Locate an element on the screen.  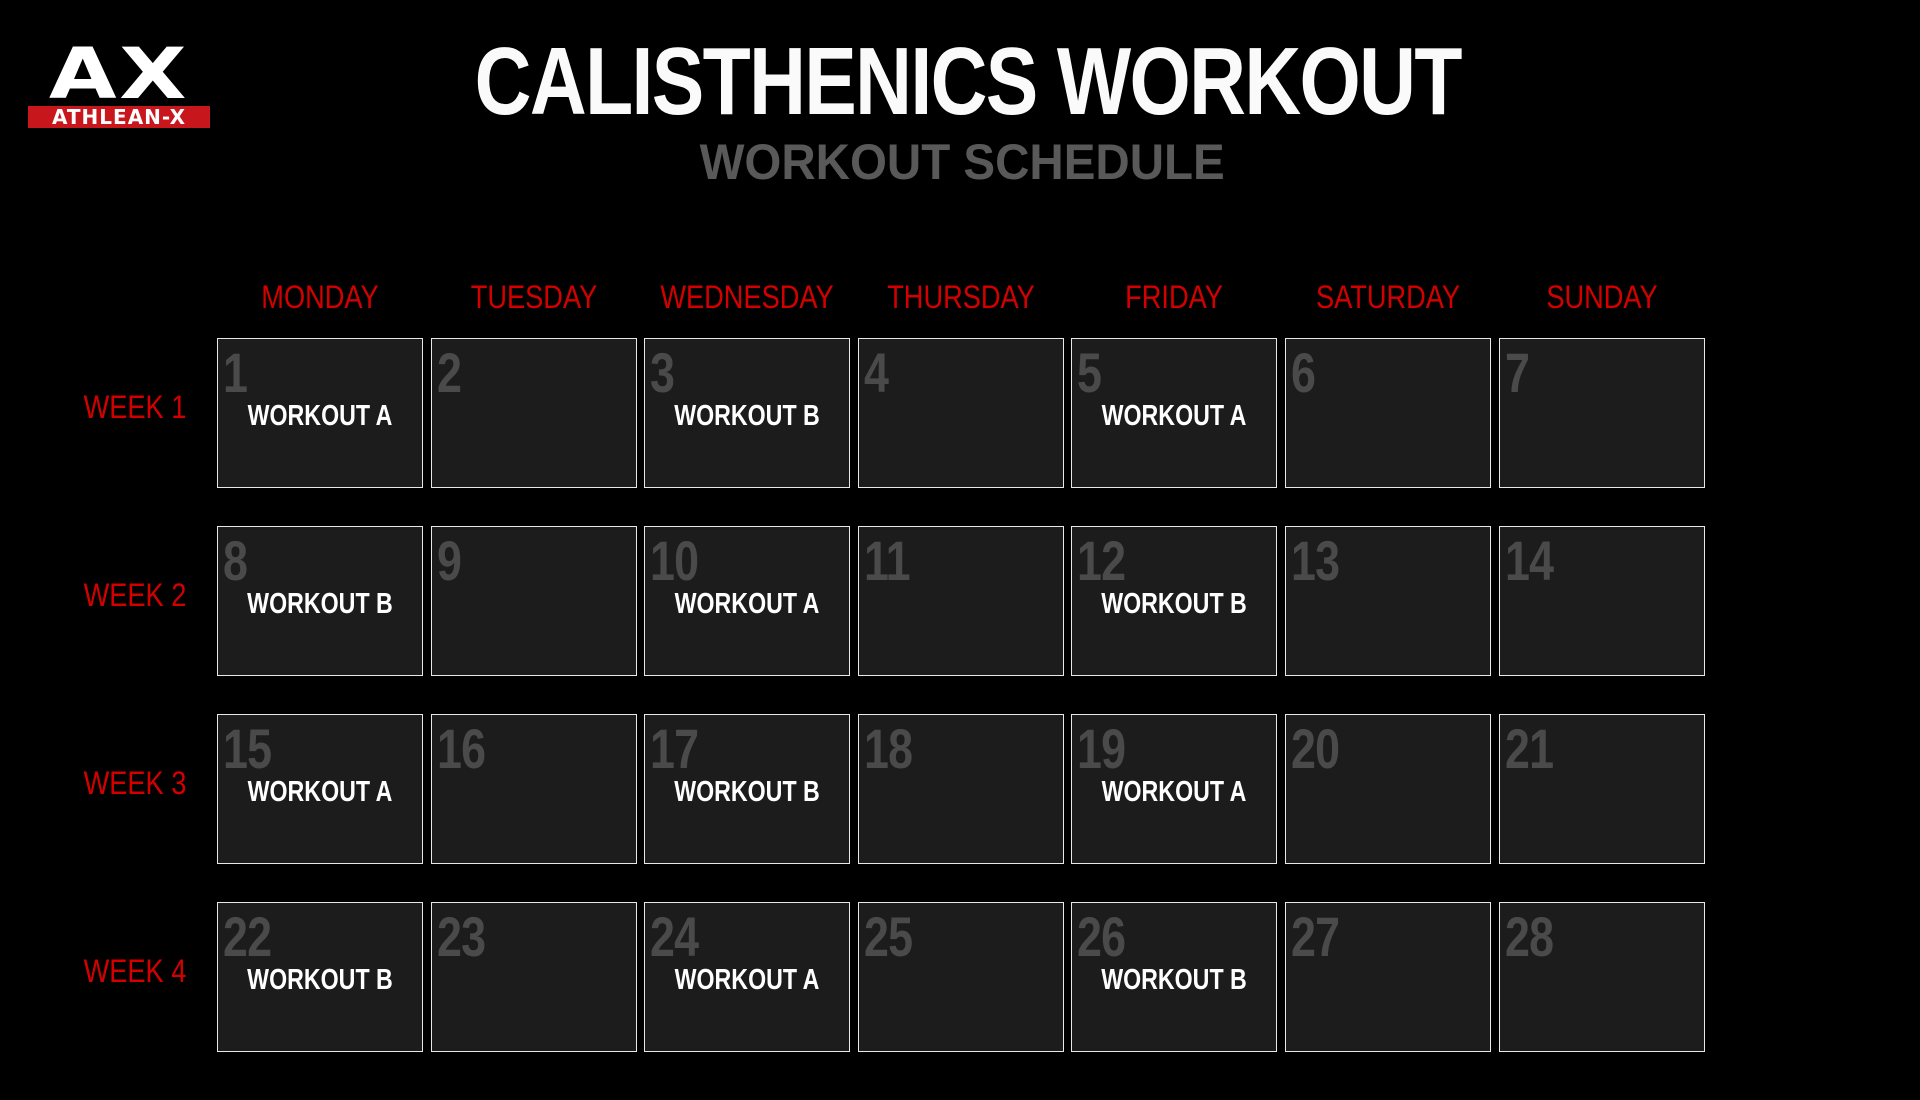
week-label: WEEK 3 is located at coordinates (135, 783).